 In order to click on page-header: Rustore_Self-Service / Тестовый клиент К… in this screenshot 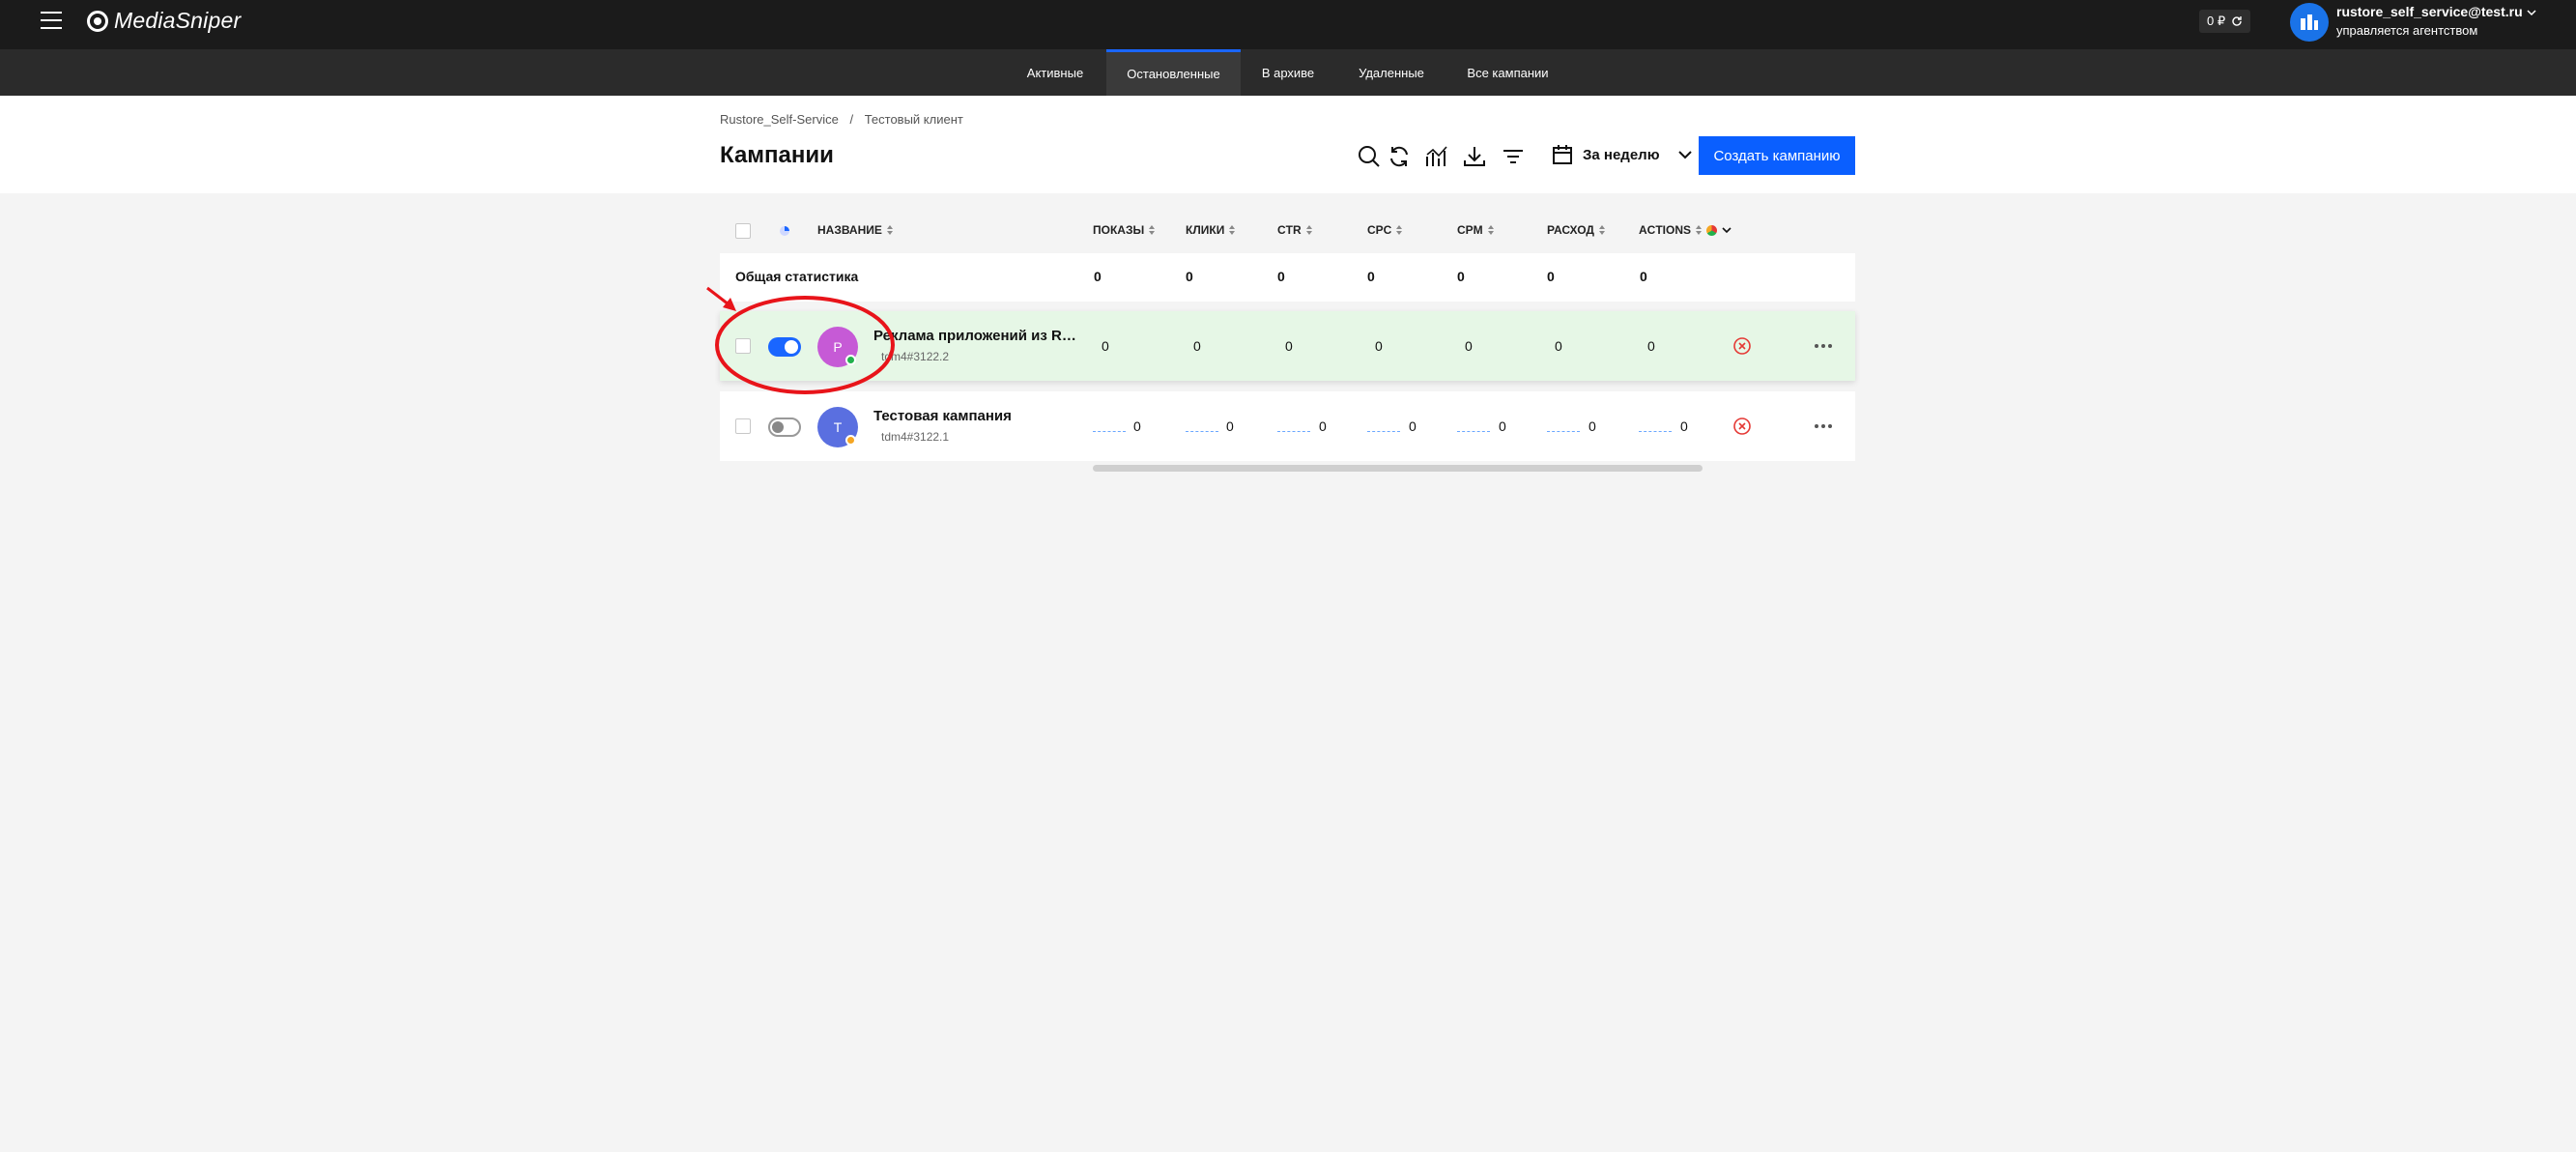, I will do `click(1288, 144)`.